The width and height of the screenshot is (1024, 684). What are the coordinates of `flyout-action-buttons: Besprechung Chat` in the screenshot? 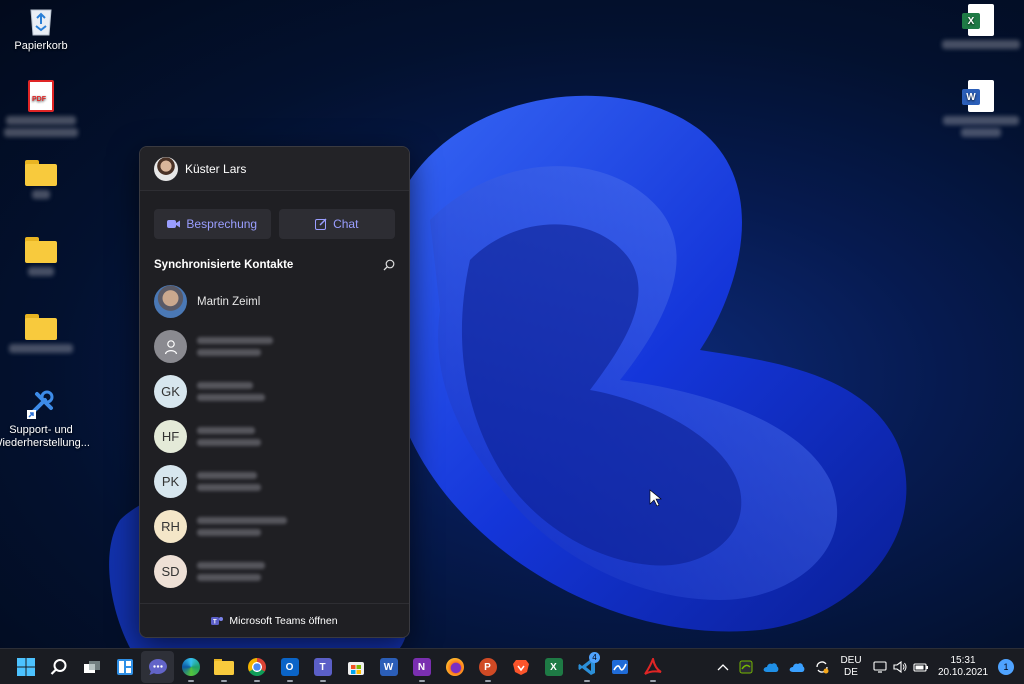 It's located at (274, 215).